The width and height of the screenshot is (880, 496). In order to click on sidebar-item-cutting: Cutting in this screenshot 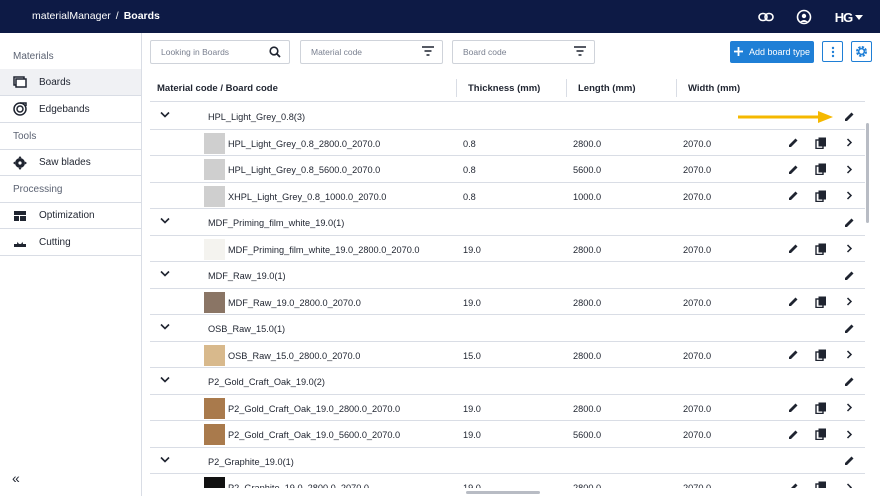, I will do `click(70, 242)`.